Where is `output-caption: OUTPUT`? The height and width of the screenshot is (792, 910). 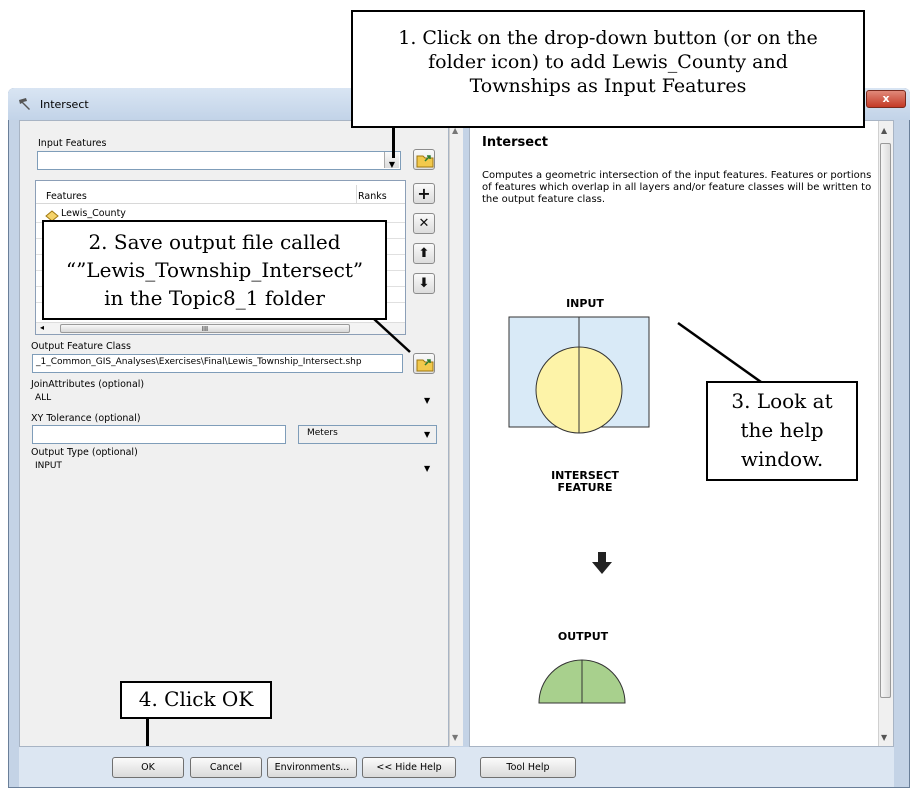 output-caption: OUTPUT is located at coordinates (583, 636).